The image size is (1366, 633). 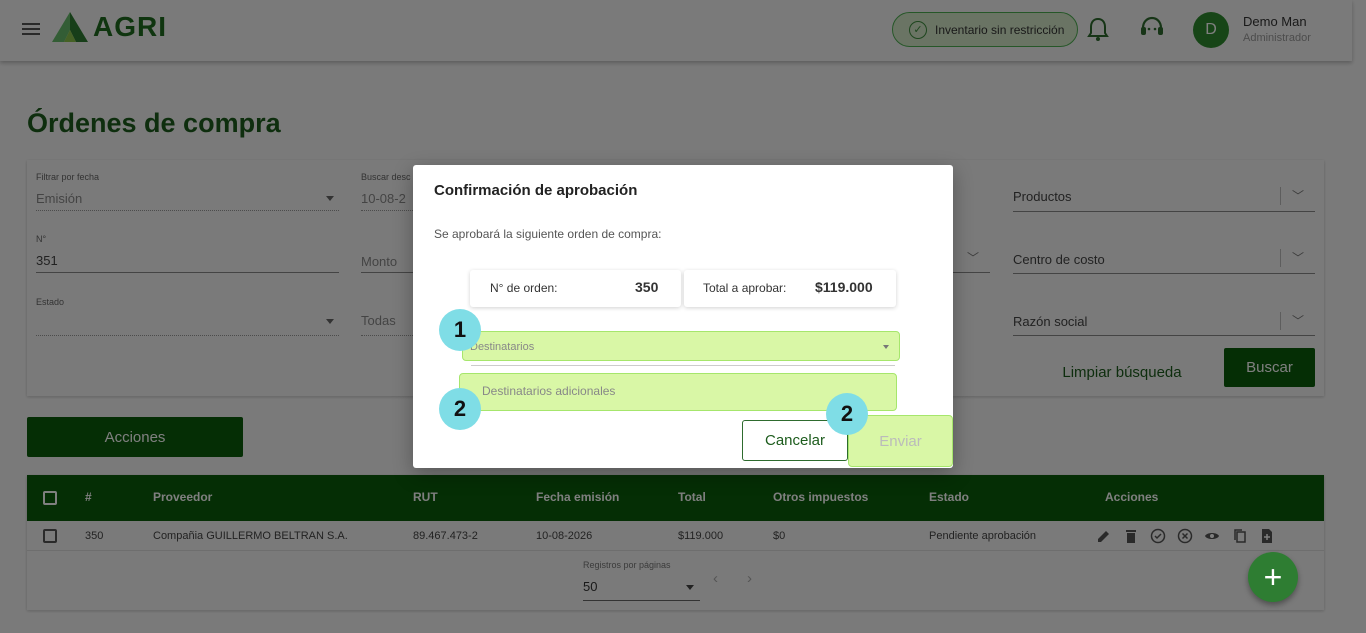 I want to click on total-box: Total a aprobar: $119.000, so click(x=790, y=288).